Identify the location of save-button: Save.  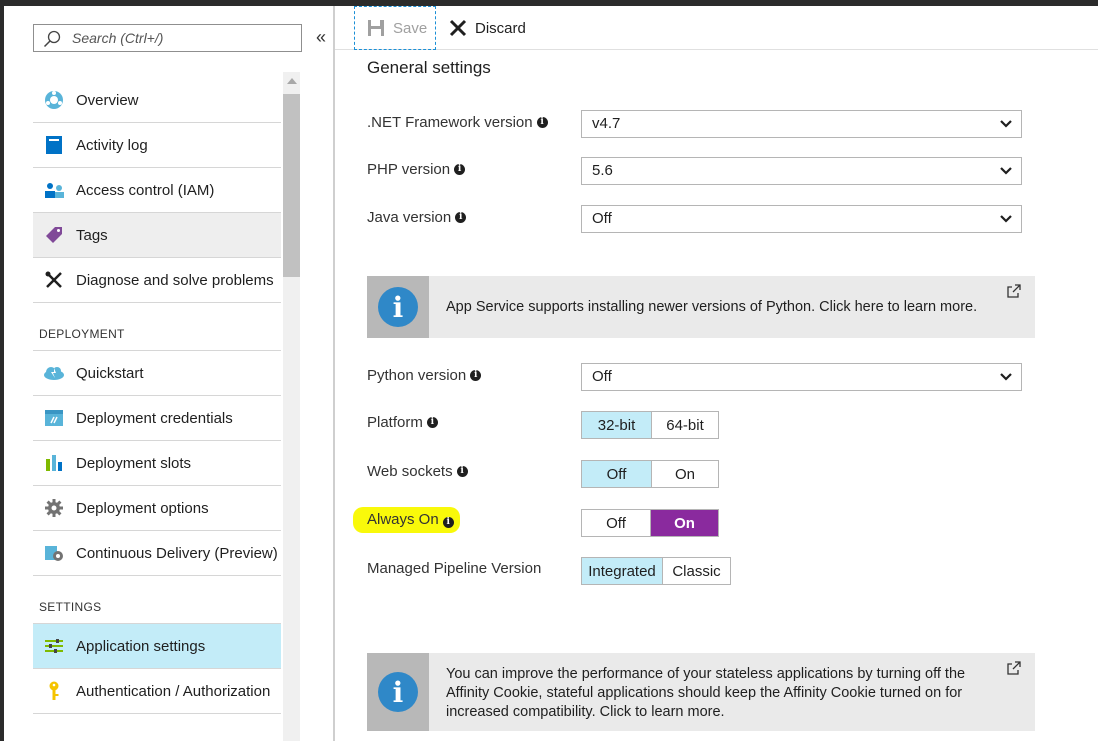
(395, 28).